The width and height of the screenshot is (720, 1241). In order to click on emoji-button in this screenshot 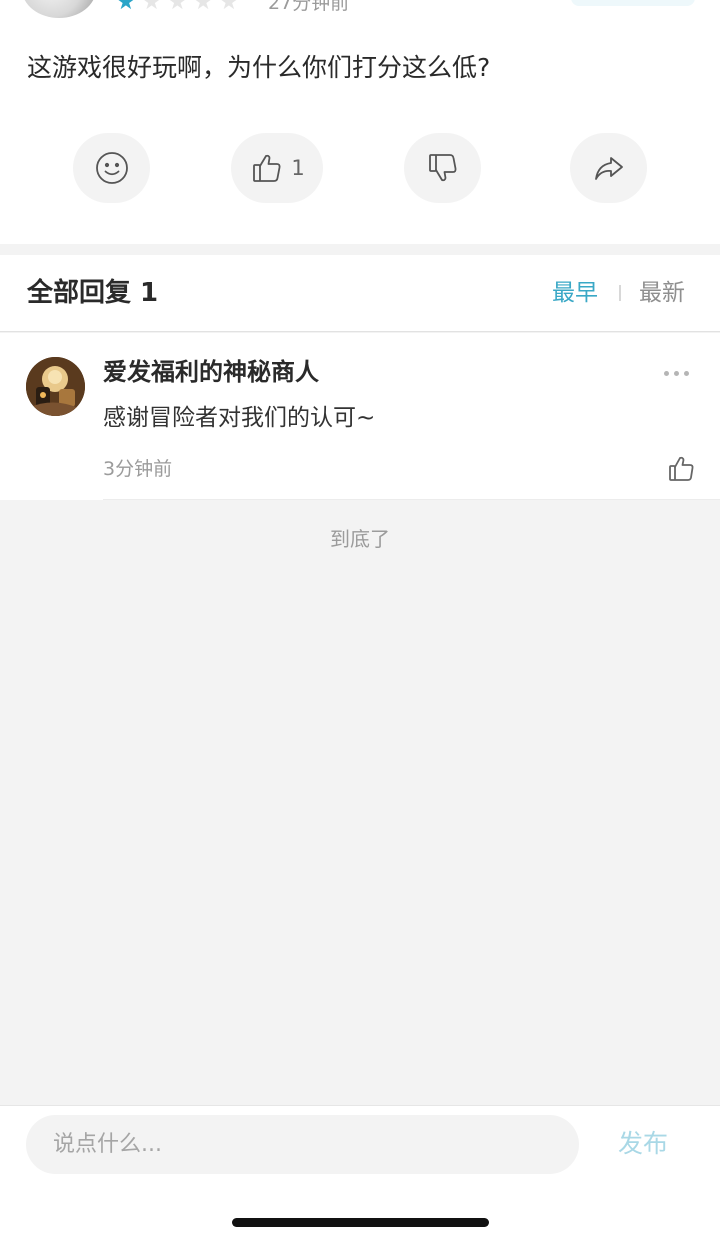, I will do `click(111, 168)`.